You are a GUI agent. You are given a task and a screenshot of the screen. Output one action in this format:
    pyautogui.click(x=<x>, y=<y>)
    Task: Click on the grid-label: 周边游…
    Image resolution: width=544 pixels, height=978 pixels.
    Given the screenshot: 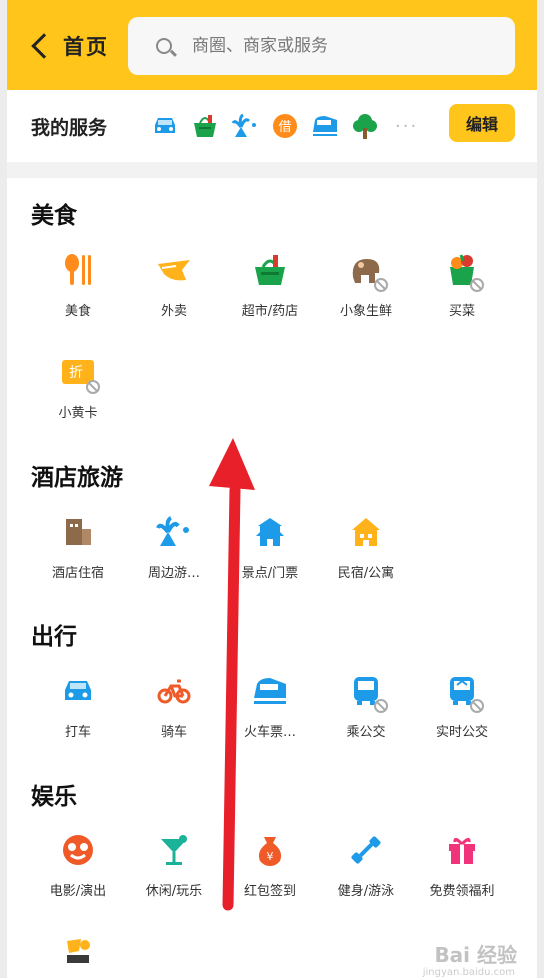 What is the action you would take?
    pyautogui.click(x=173, y=573)
    